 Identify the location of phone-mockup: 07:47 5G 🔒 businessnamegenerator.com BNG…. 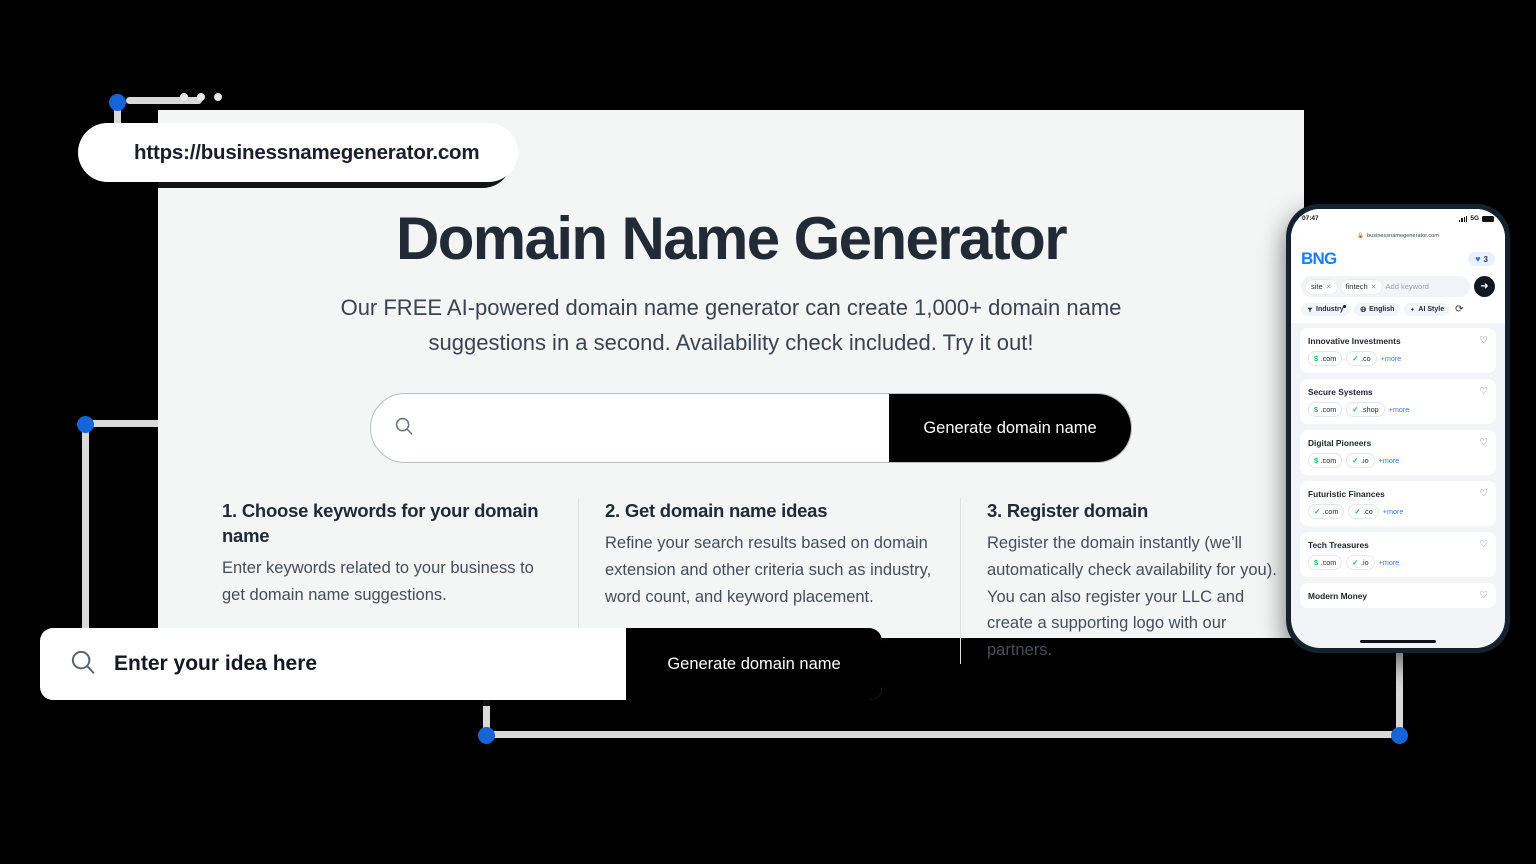
(1398, 428).